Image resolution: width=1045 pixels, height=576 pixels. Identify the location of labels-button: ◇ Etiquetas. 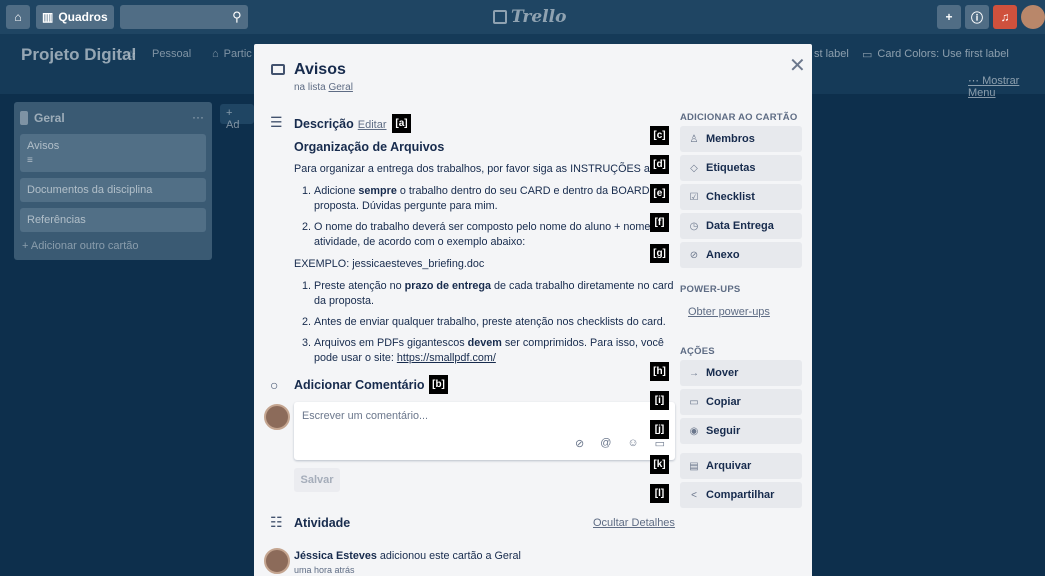
(741, 168).